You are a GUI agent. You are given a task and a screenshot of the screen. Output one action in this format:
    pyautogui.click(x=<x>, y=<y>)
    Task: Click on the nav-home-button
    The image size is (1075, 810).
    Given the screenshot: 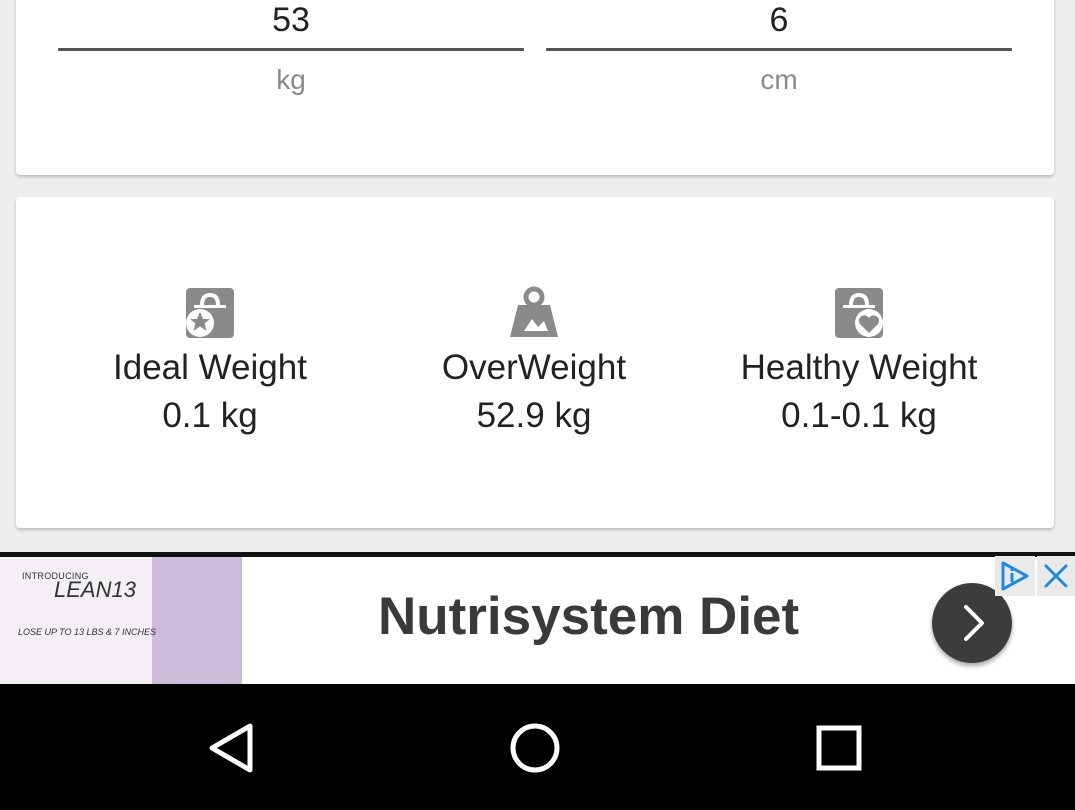 What is the action you would take?
    pyautogui.click(x=535, y=748)
    